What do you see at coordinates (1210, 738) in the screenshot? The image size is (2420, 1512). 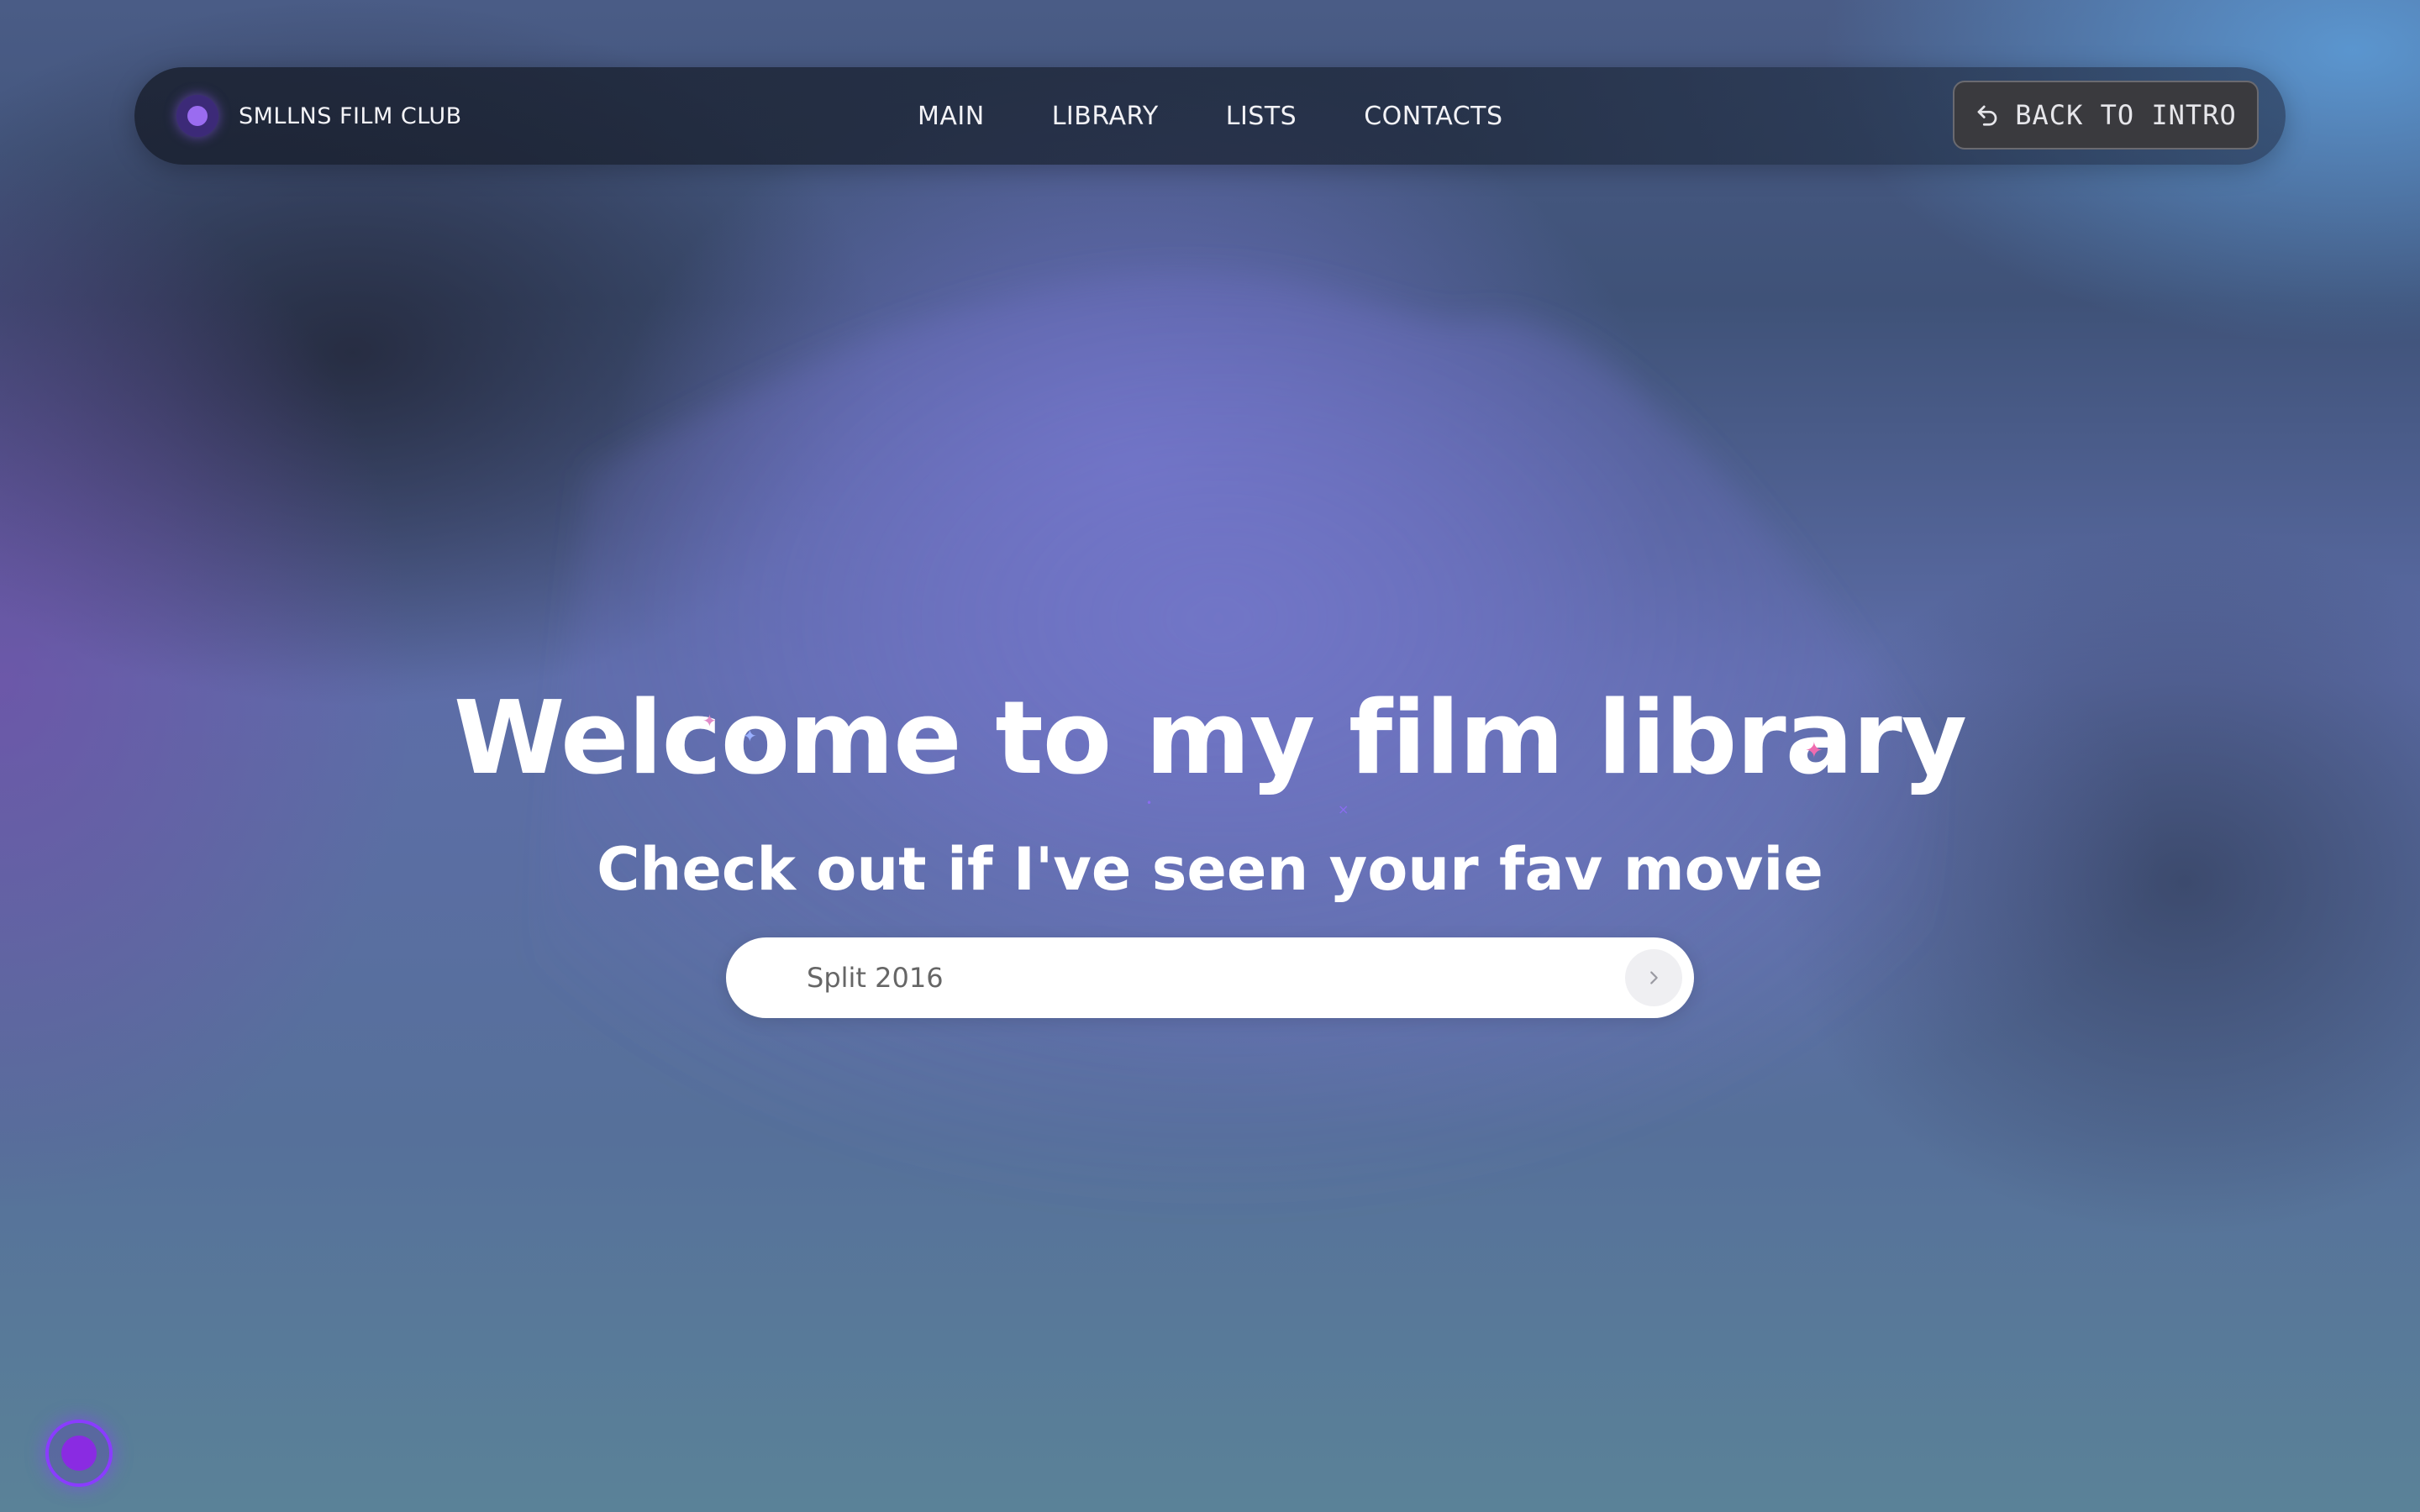 I see `page-title: Welcome to my film library` at bounding box center [1210, 738].